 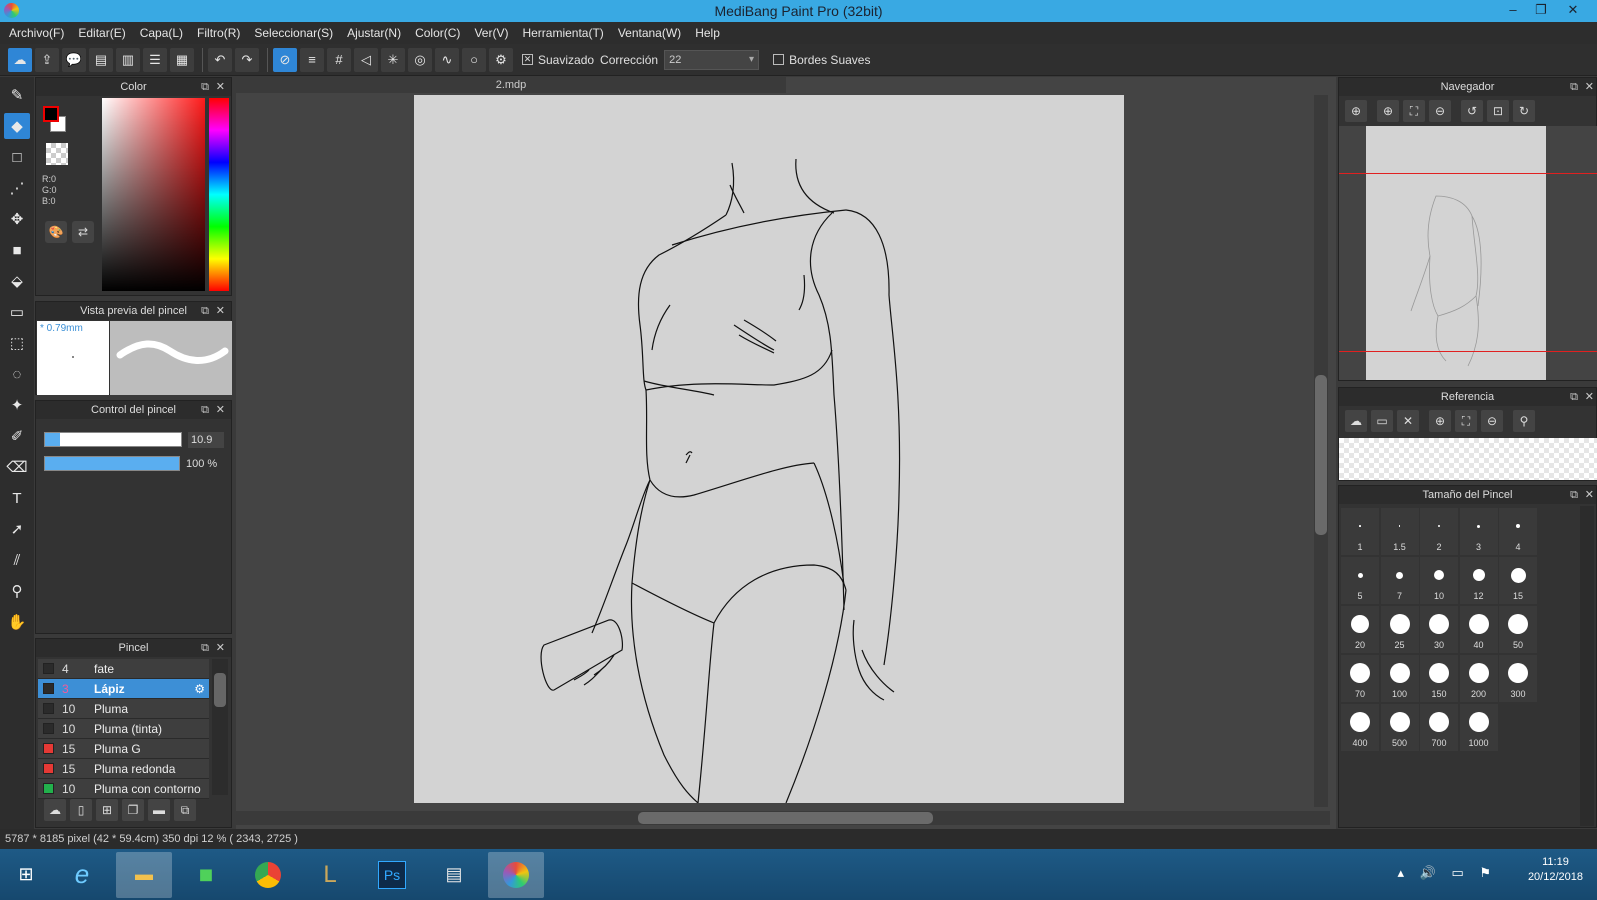 I want to click on brush-size-option: 200, so click(x=1478, y=678).